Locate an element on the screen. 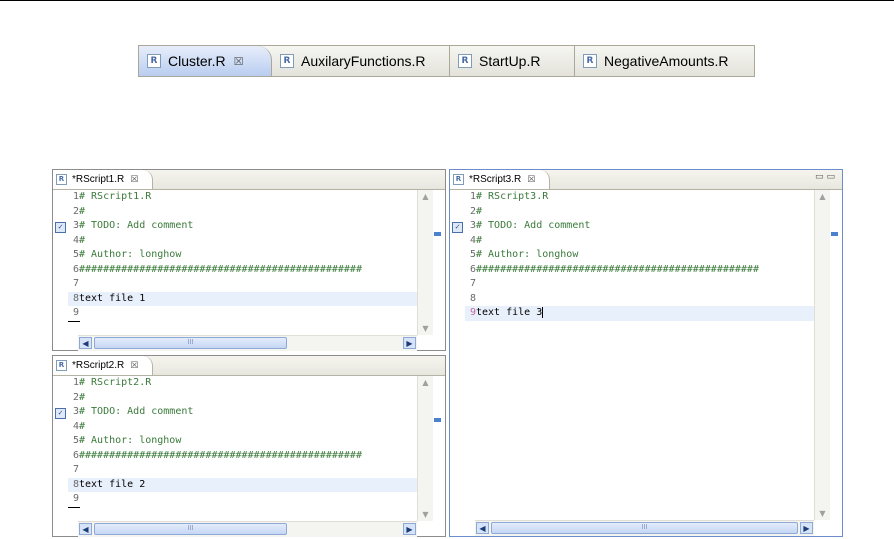  current-code-line: 8text file 1 is located at coordinates (243, 298).